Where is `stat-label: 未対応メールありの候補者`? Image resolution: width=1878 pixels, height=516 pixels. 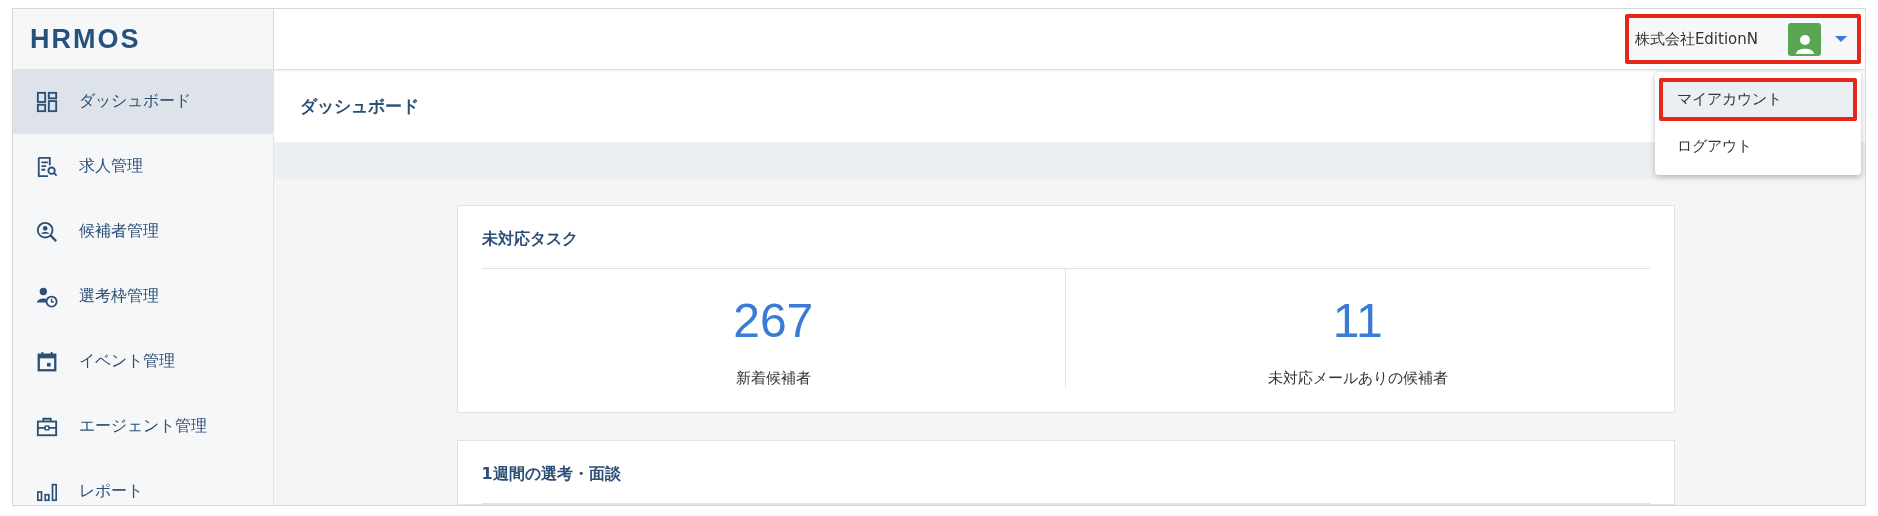 stat-label: 未対応メールありの候補者 is located at coordinates (1357, 378).